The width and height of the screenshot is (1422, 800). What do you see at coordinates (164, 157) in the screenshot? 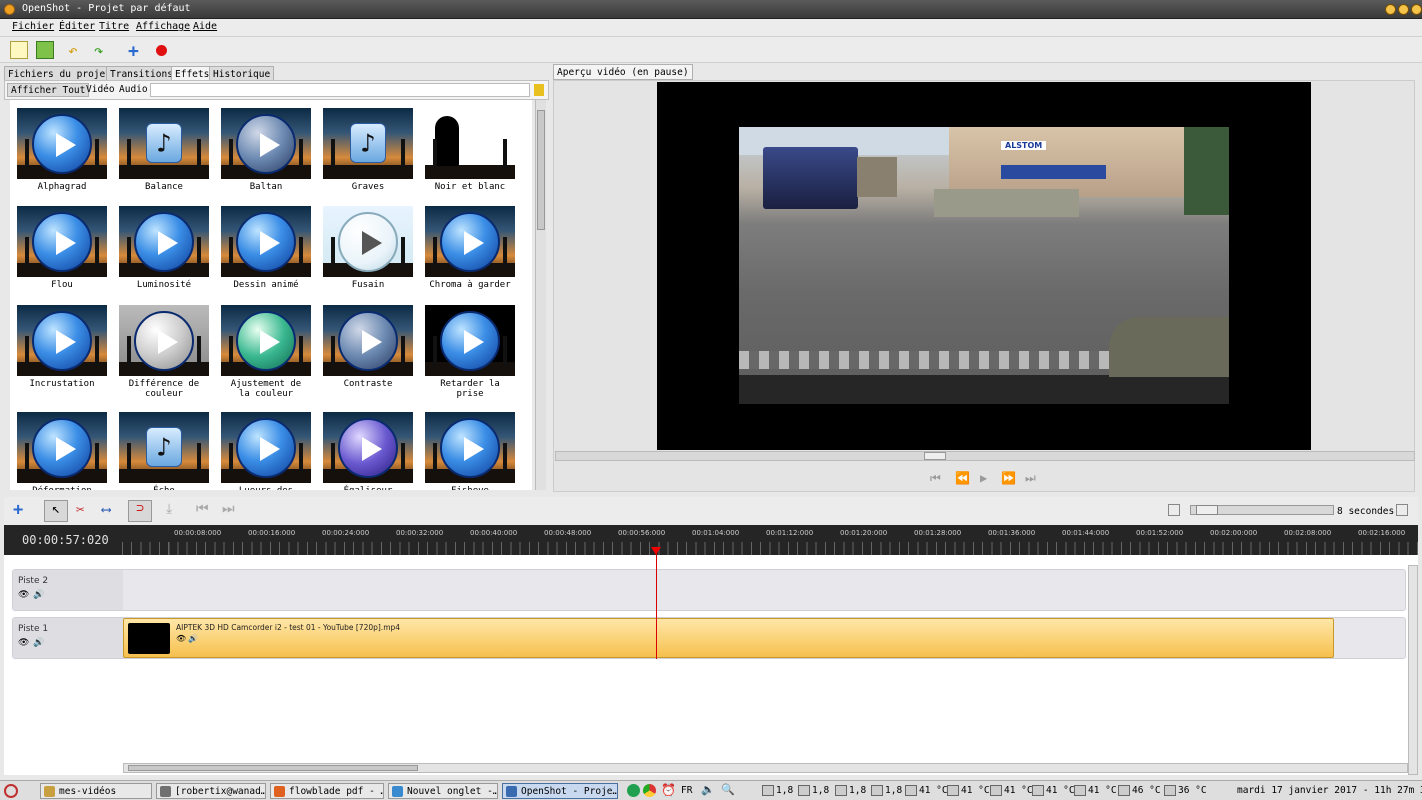
I see `effect-item: ♪ Balance` at bounding box center [164, 157].